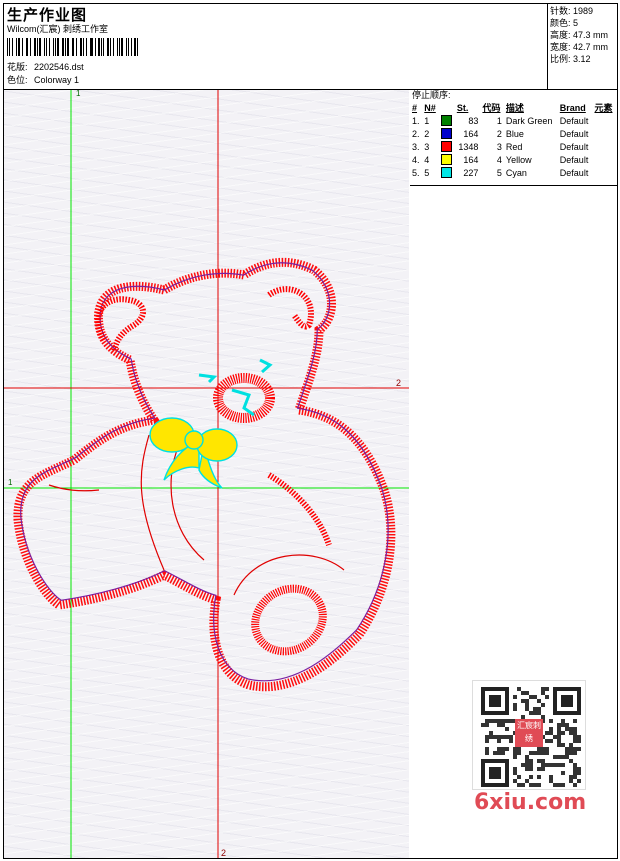 The height and width of the screenshot is (861, 620). Describe the element at coordinates (427, 146) in the screenshot. I see `row-number: 3` at that location.